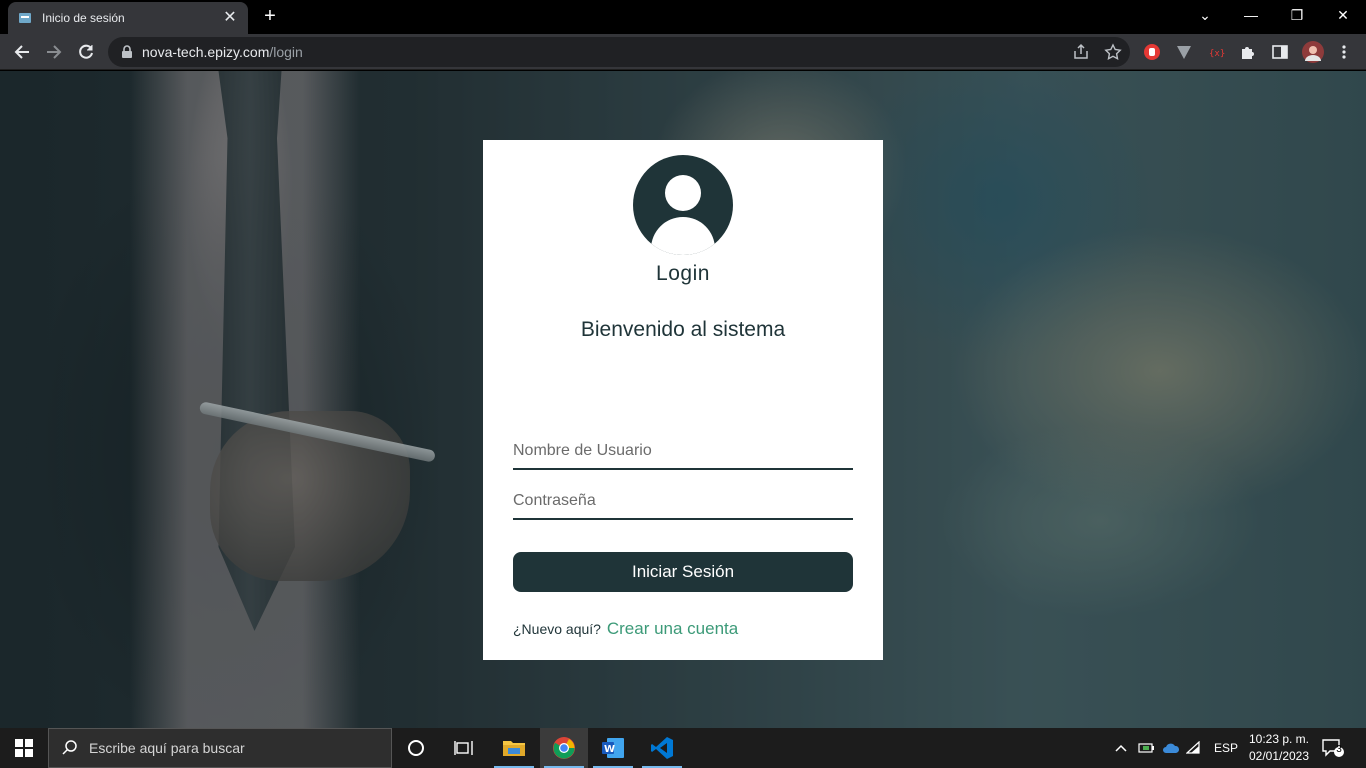  I want to click on username-input, so click(683, 452).